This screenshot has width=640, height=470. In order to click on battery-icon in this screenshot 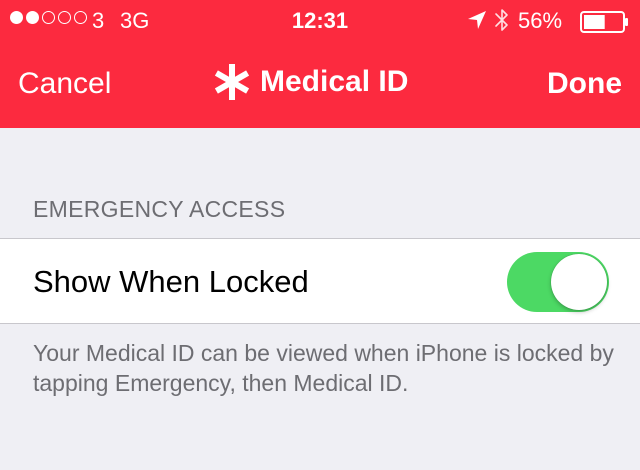, I will do `click(604, 22)`.